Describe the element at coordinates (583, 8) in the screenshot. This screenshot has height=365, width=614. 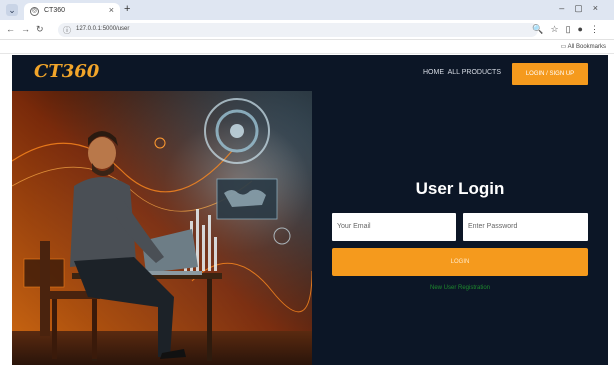
I see `window-controls: –▢×` at that location.